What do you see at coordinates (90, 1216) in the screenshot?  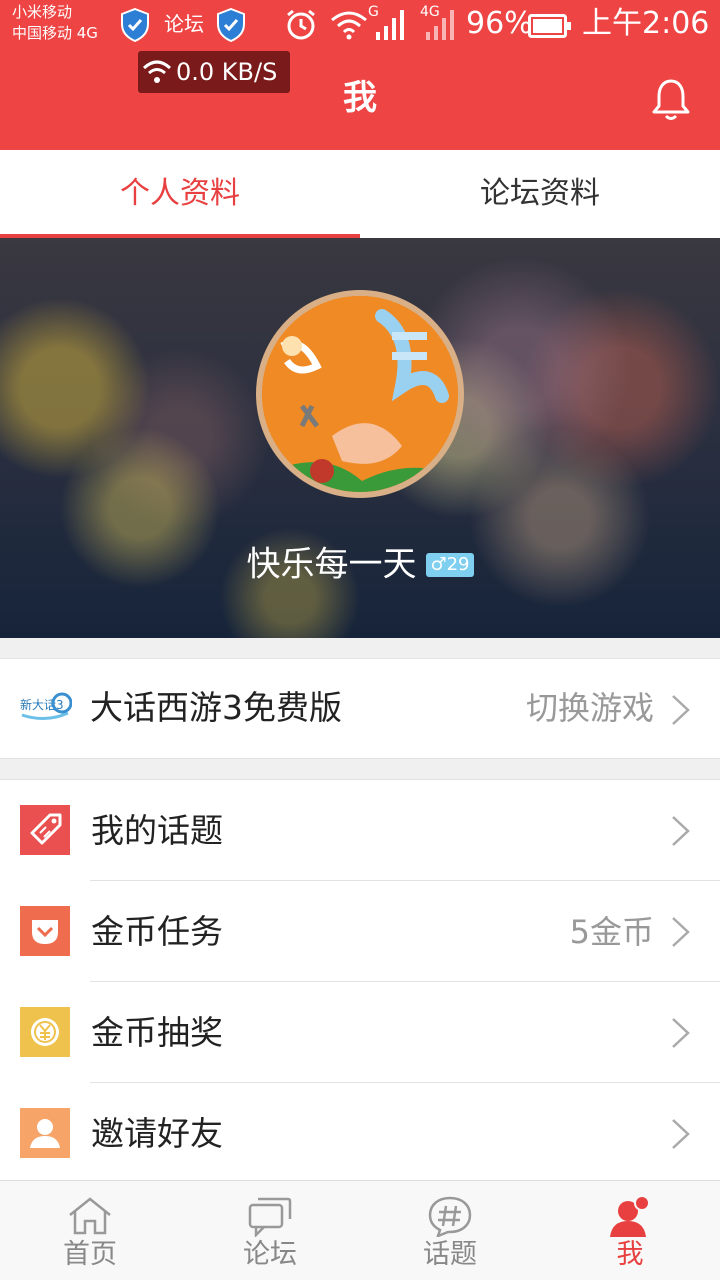 I see `home-icon` at bounding box center [90, 1216].